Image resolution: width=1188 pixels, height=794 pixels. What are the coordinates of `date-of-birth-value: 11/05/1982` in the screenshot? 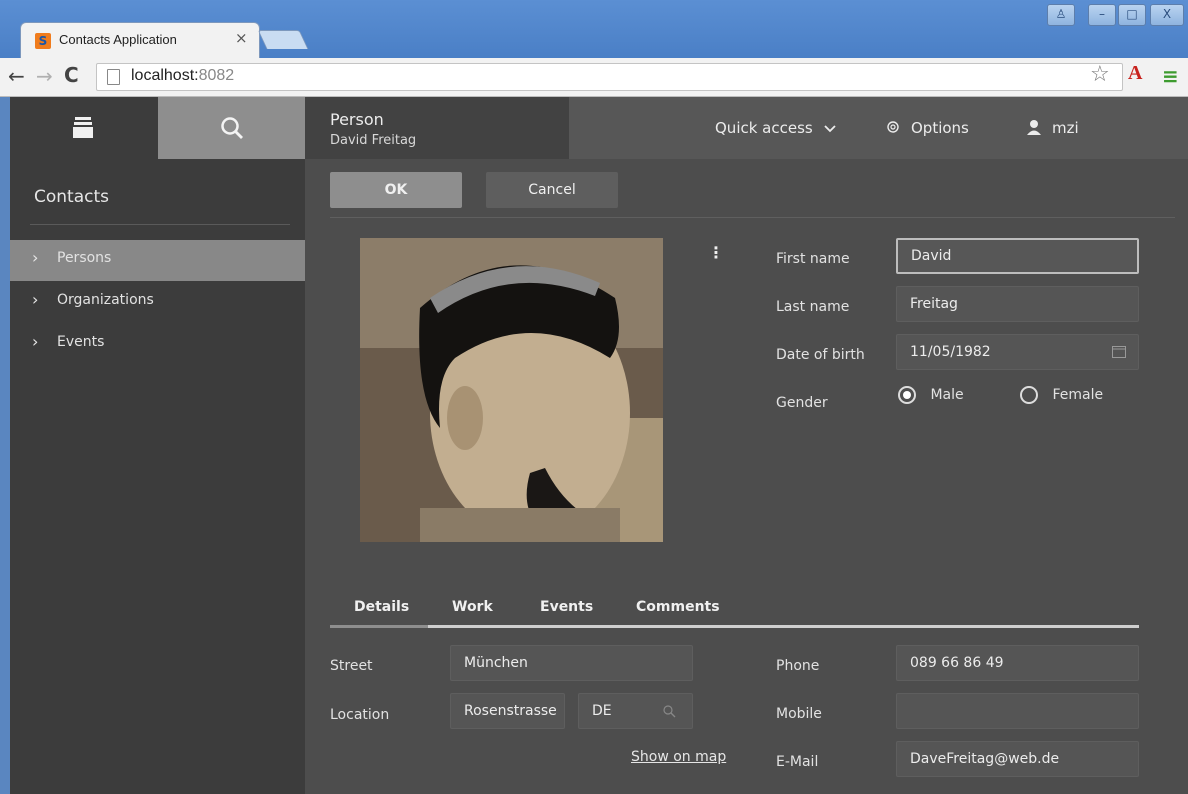 It's located at (950, 352).